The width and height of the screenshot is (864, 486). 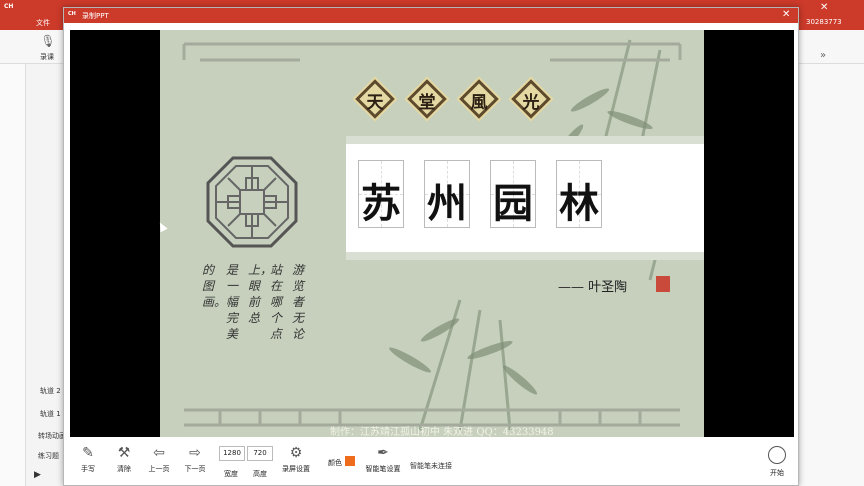 I want to click on title-char-box: 园, so click(x=513, y=194).